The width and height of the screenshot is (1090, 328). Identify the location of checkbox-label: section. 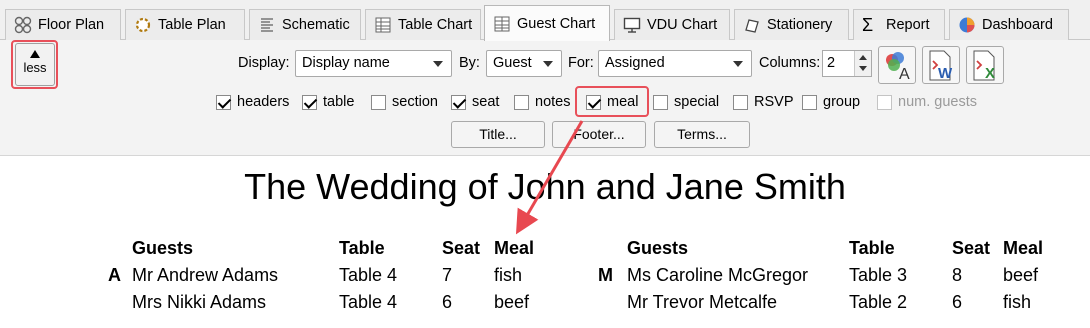
(415, 102).